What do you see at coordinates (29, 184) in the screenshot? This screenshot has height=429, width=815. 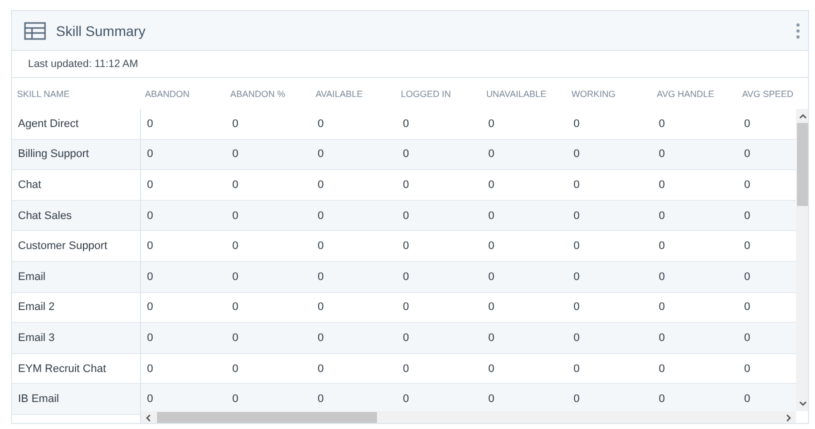 I see `table-cell-text: Chat` at bounding box center [29, 184].